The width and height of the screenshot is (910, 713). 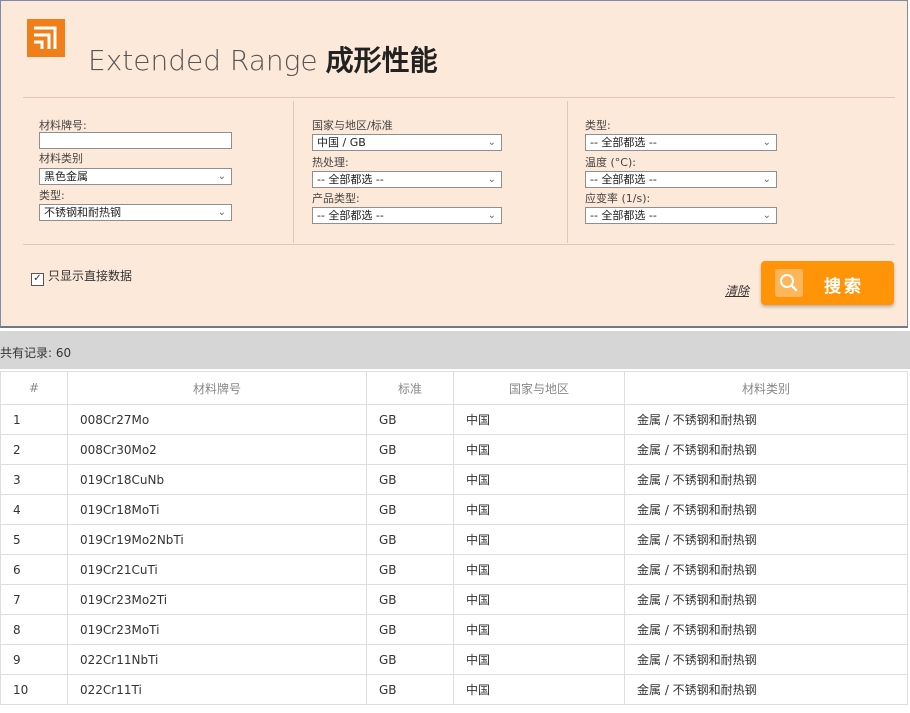 I want to click on table-row: 8 019Cr23MoTi GB 中国 金属 / 不锈钢和耐热钢, so click(x=454, y=629).